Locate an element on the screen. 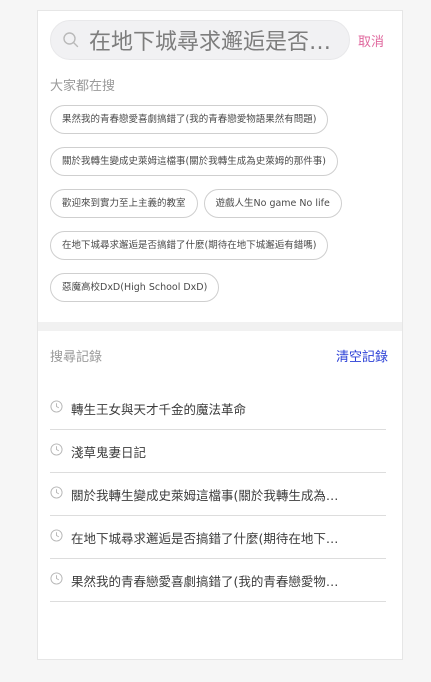  section-divider is located at coordinates (220, 326).